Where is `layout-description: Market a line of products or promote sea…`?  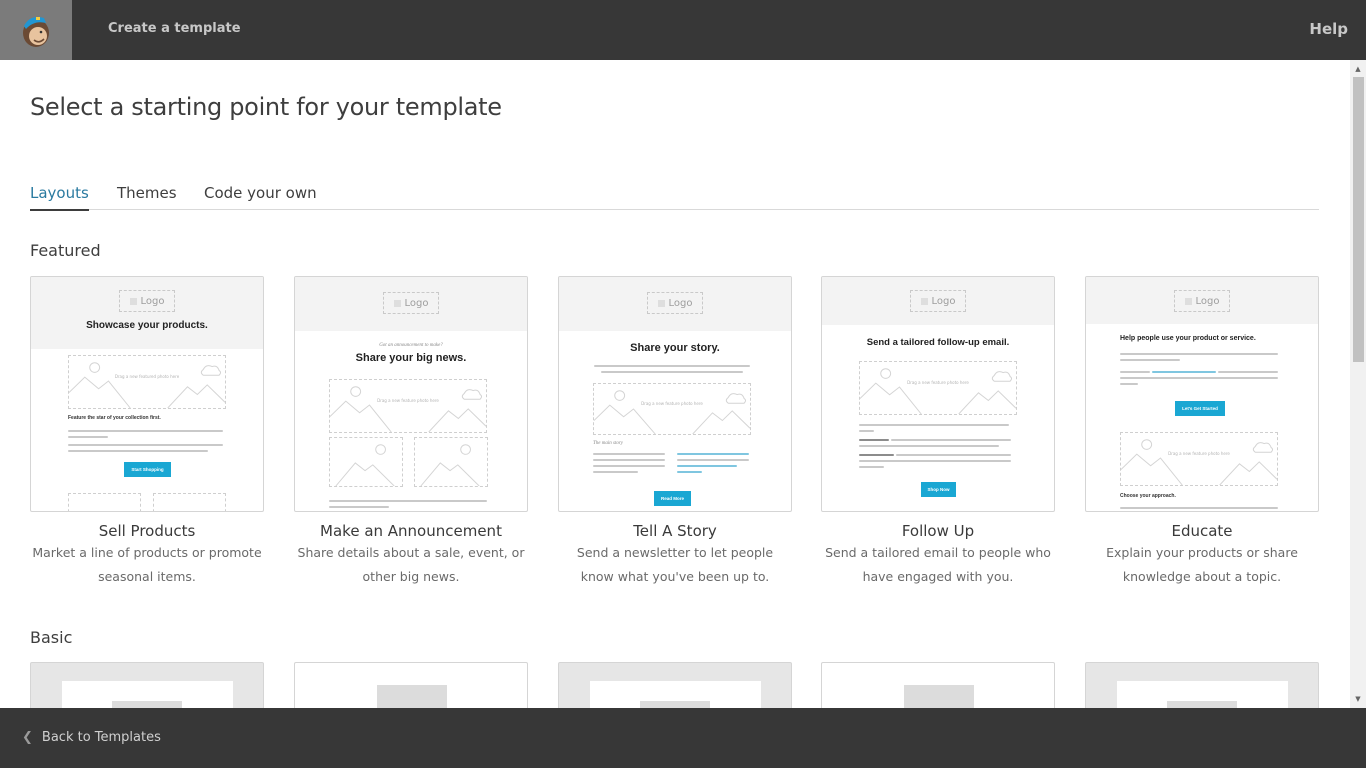 layout-description: Market a line of products or promote sea… is located at coordinates (147, 564).